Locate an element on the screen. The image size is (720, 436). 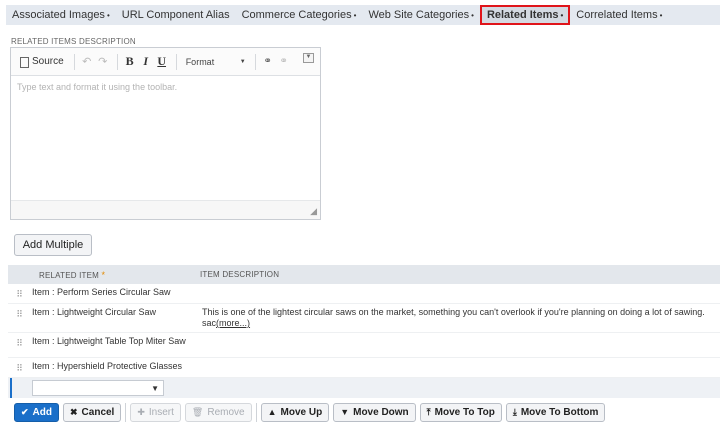
tab-associated-images: Associated Images • is located at coordinates (61, 15).